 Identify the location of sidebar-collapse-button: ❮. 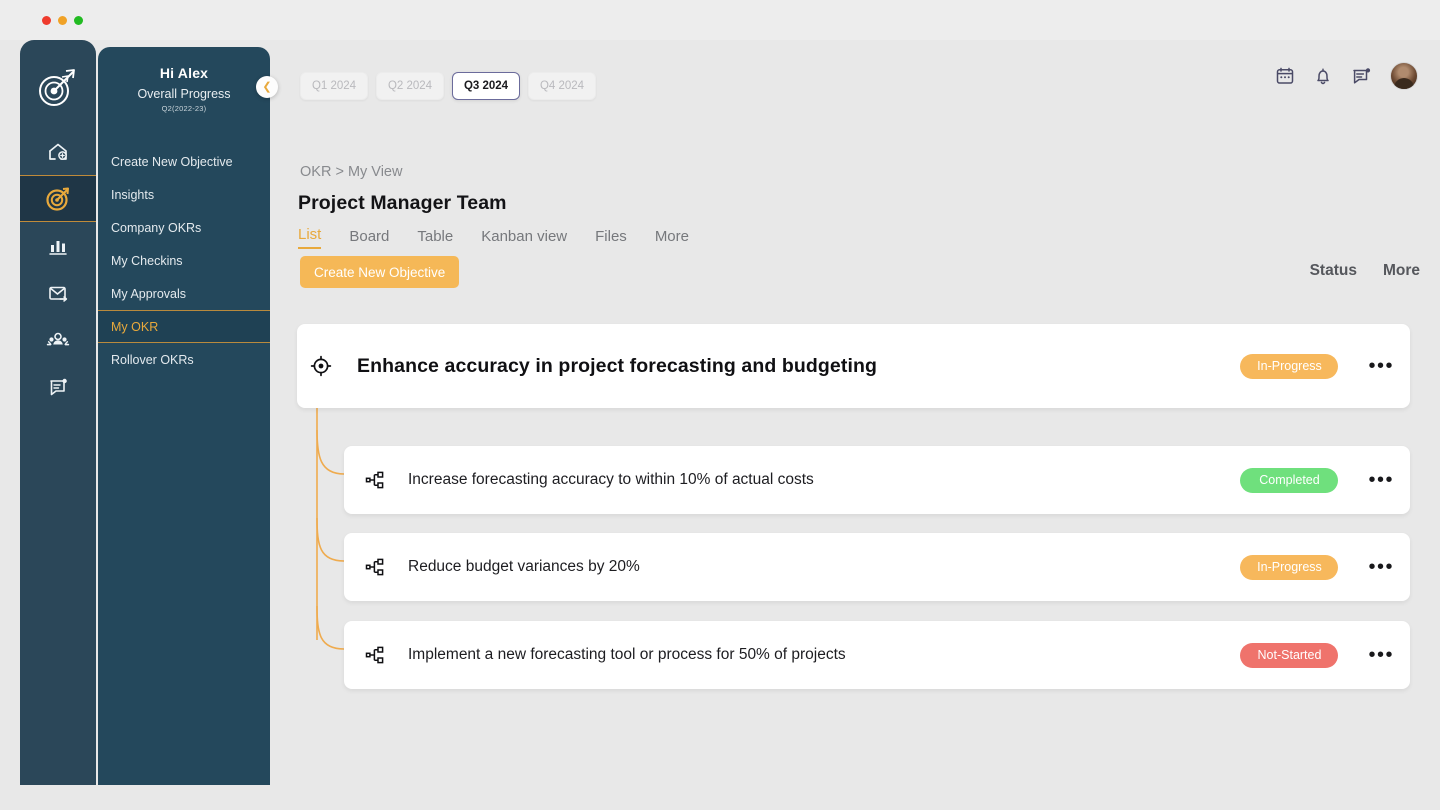
(267, 87).